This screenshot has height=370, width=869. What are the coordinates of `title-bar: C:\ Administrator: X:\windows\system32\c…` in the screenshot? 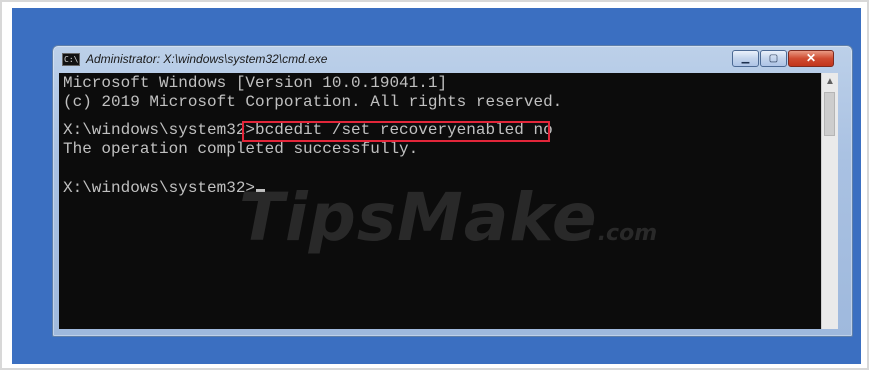 It's located at (452, 59).